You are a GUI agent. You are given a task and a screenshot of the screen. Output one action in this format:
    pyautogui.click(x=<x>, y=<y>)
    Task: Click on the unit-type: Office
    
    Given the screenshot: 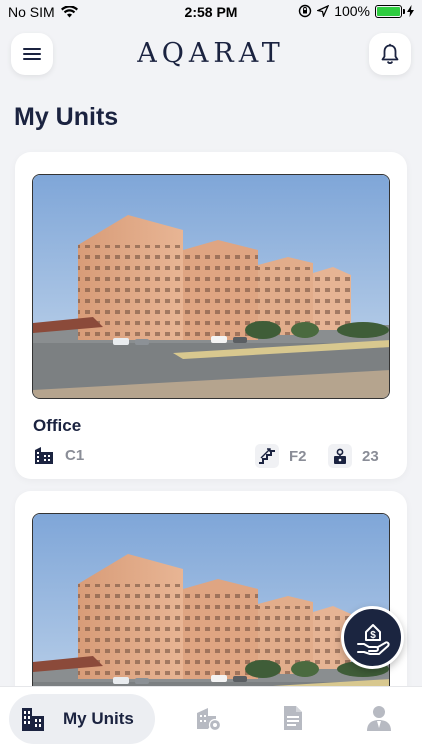 What is the action you would take?
    pyautogui.click(x=57, y=425)
    